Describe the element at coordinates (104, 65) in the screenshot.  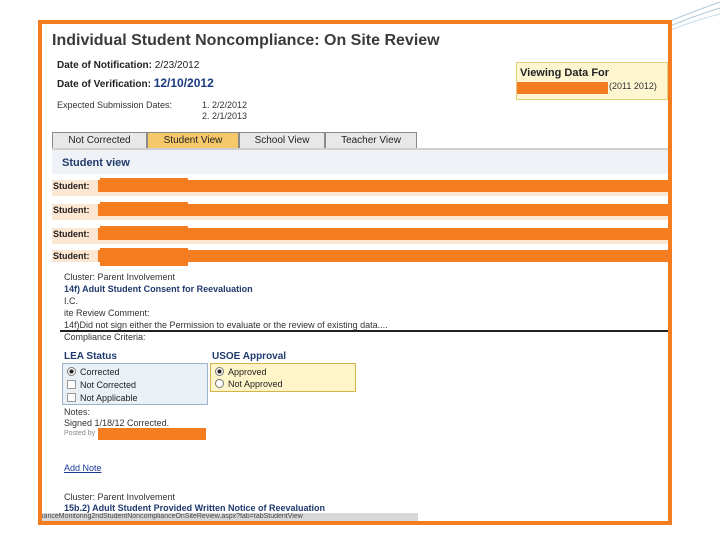
I see `notification-label: Date of Notification:` at that location.